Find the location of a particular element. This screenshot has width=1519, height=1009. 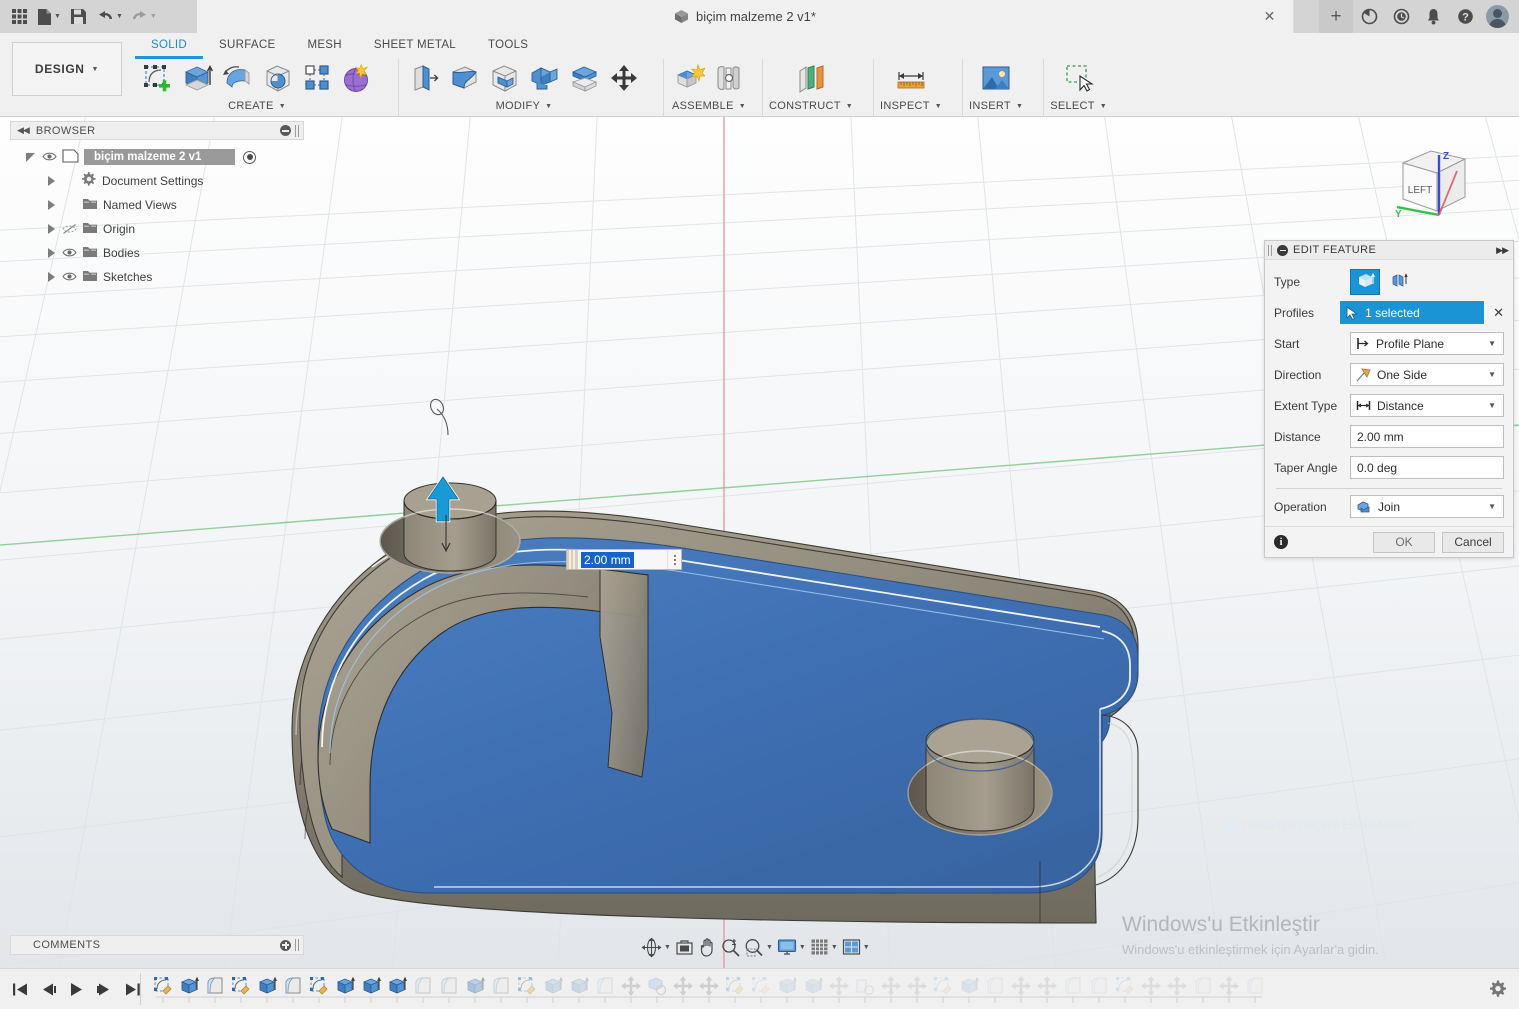

eye-hidden-icon is located at coordinates (69, 229).